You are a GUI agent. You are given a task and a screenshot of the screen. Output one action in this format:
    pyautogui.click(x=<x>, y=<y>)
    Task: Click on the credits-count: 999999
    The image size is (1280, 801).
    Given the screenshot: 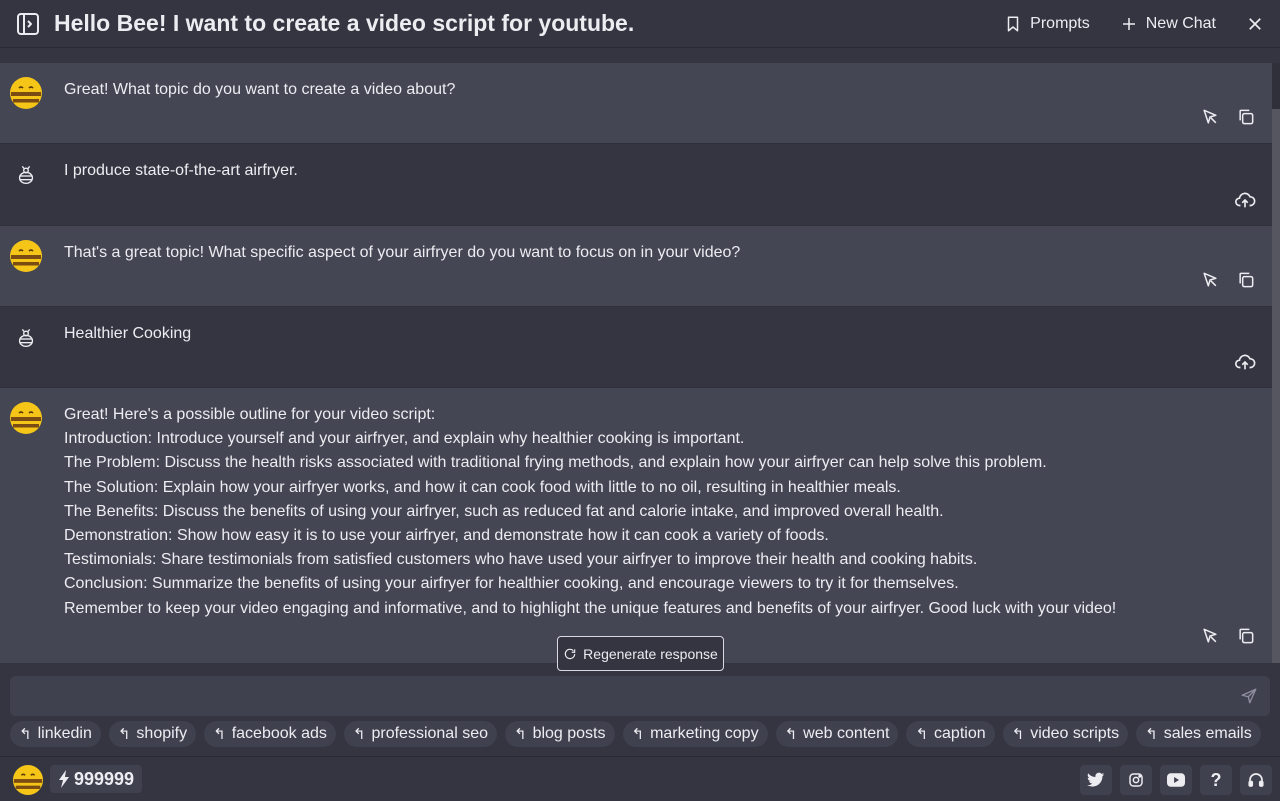 What is the action you would take?
    pyautogui.click(x=104, y=778)
    